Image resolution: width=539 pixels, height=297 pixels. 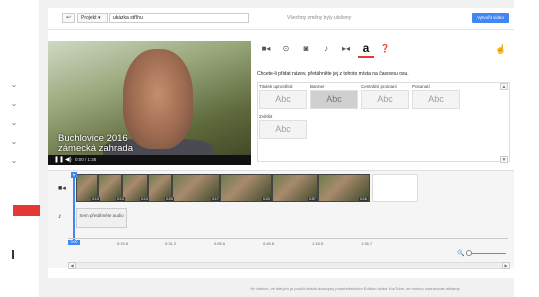 I want to click on zoom-slider-handle, so click(x=469, y=253).